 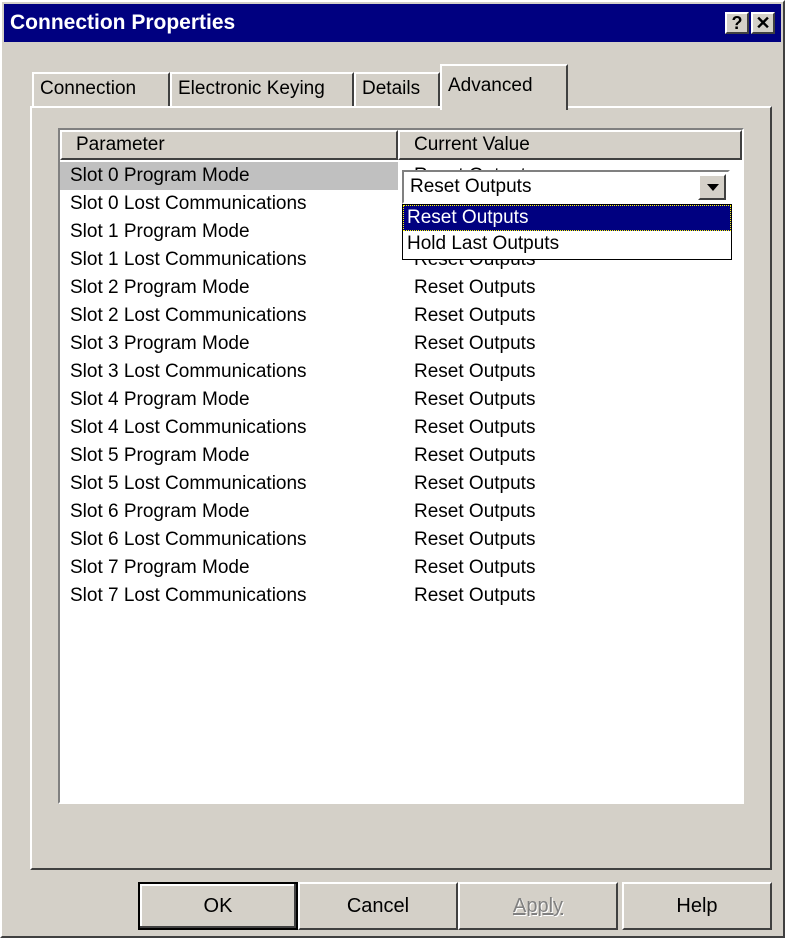 I want to click on tab-connection: Connection, so click(x=101, y=89).